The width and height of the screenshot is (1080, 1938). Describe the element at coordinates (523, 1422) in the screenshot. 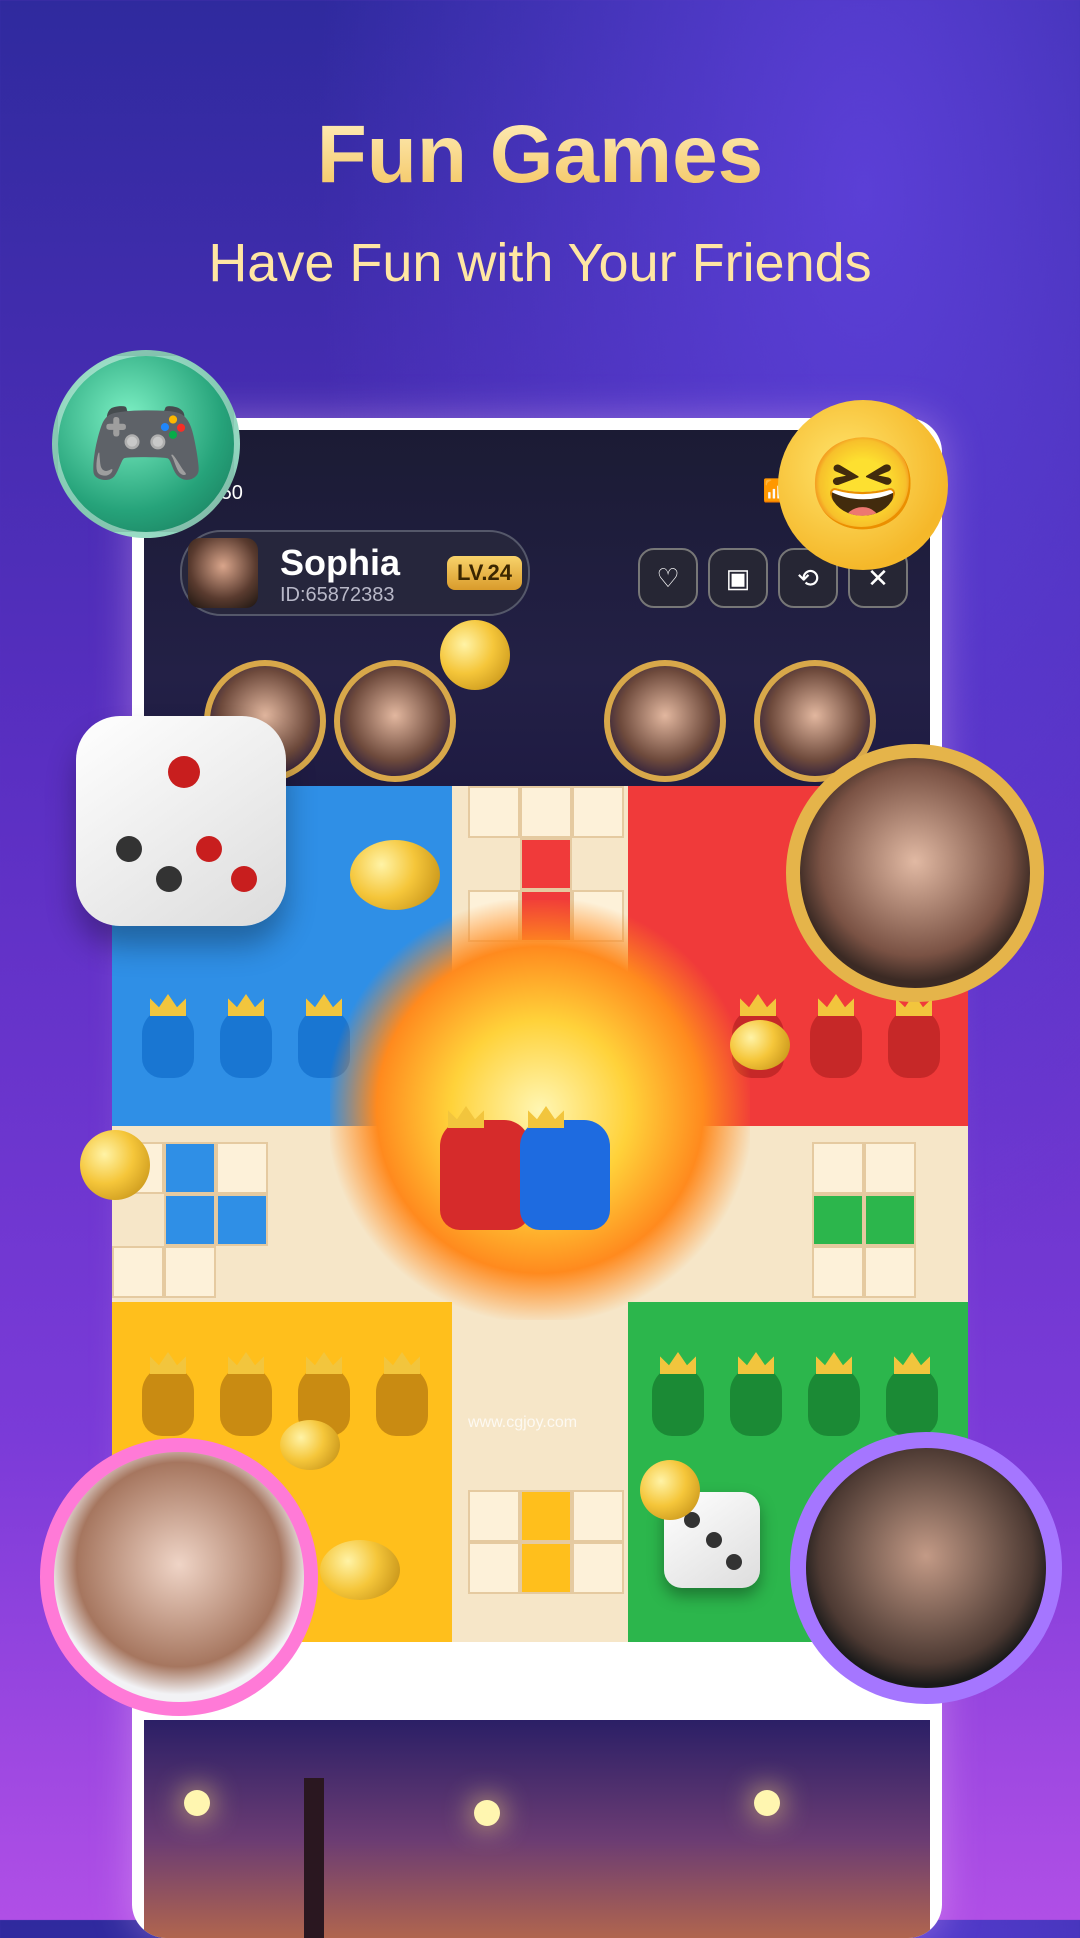

I see `watermark: www.cgjoy.com` at that location.